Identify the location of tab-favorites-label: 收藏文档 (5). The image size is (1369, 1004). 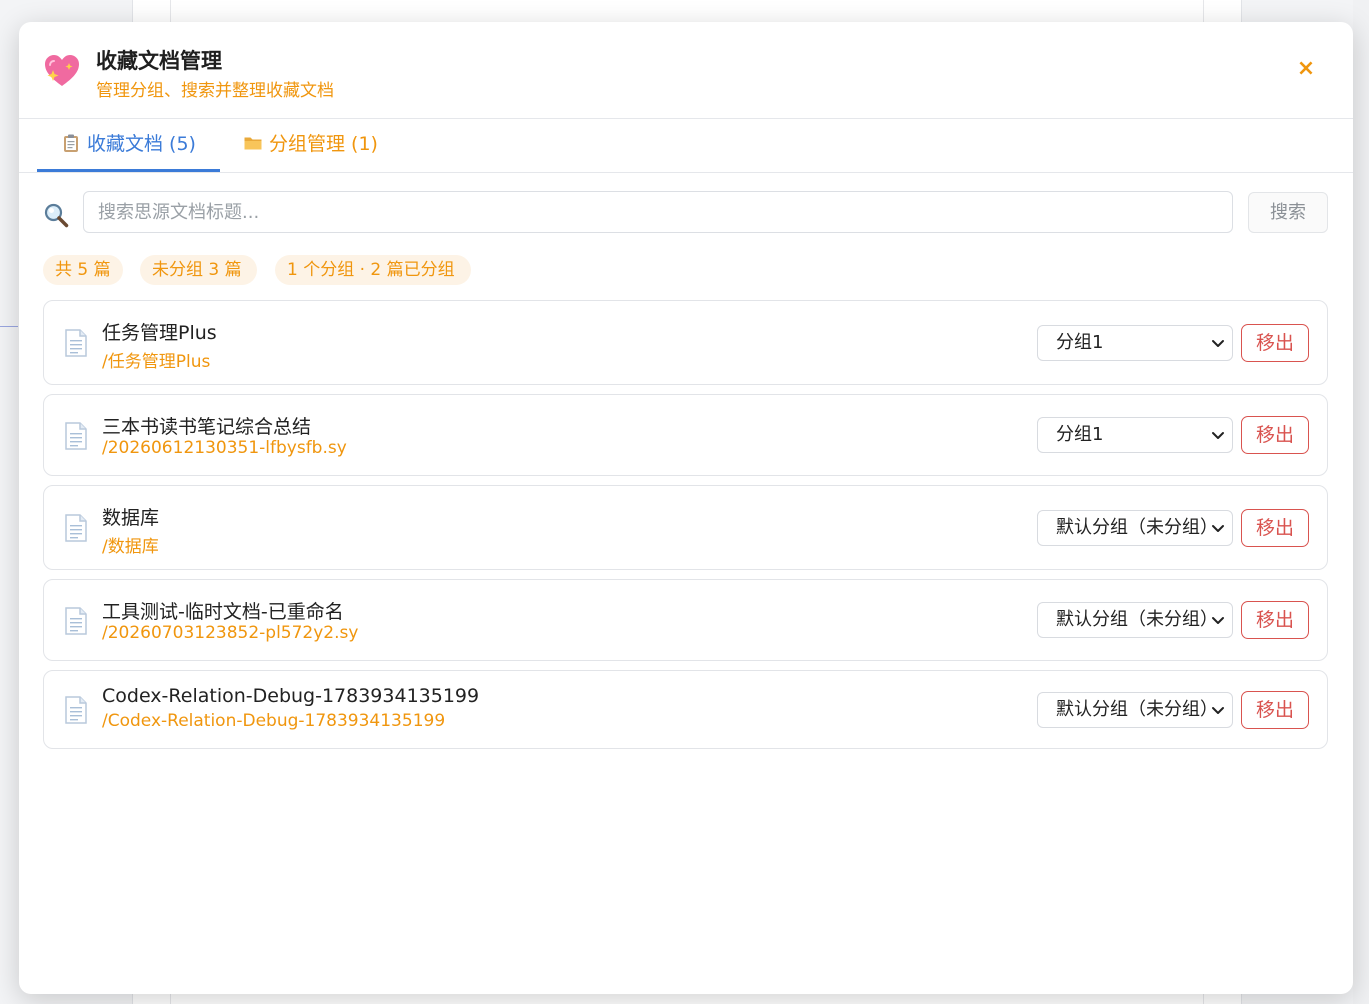
(141, 144).